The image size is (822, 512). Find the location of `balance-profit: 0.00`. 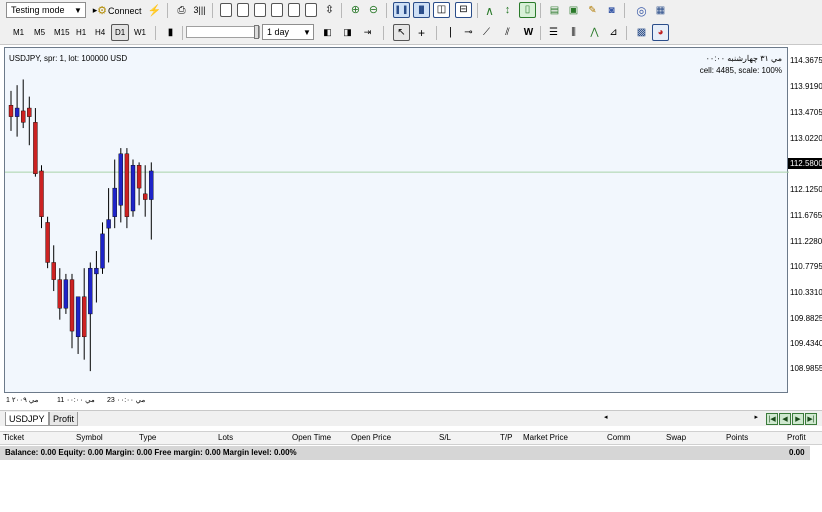

balance-profit: 0.00 is located at coordinates (797, 452).